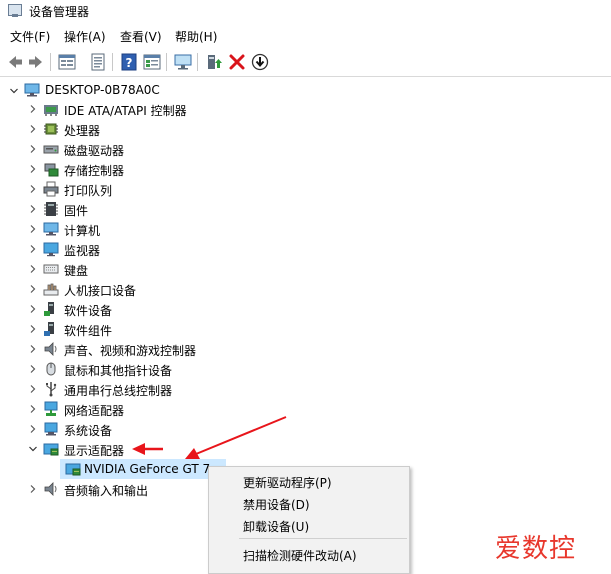 This screenshot has width=611, height=574. I want to click on help-icon: ?, so click(129, 62).